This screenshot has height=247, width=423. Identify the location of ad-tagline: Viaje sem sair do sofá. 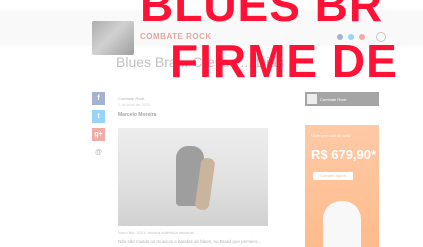
(331, 135).